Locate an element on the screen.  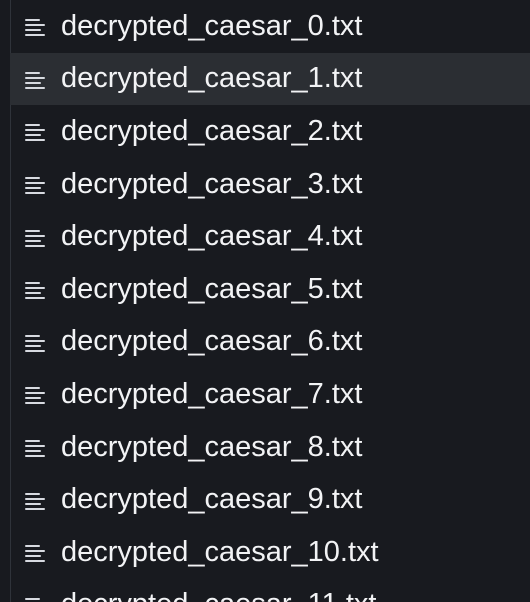
file-row-decrypted-caesar-9: decrypted_caesar_9.txt is located at coordinates (265, 499).